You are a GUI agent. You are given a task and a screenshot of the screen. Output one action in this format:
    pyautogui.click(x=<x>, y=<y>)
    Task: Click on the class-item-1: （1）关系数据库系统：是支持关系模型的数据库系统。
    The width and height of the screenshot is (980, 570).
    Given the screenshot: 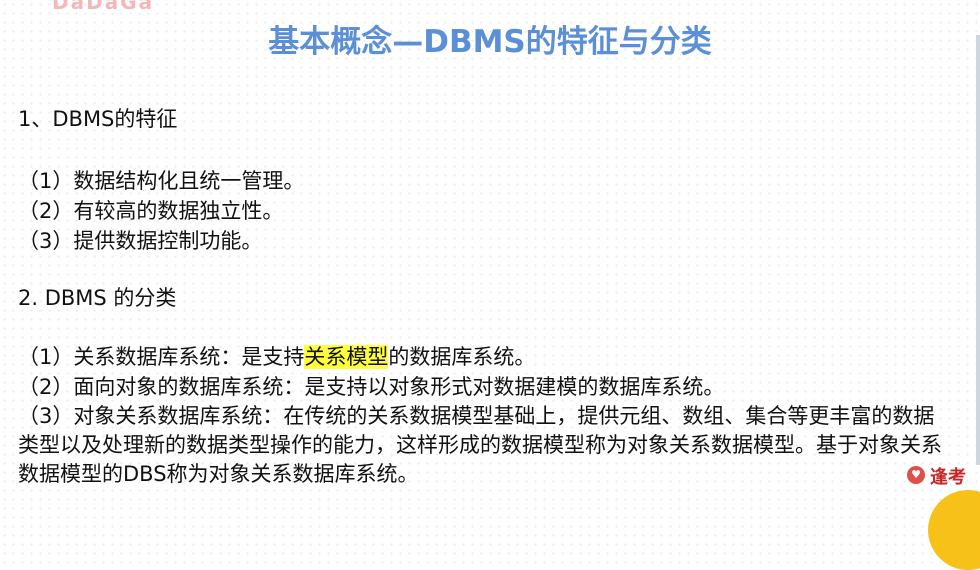 What is the action you would take?
    pyautogui.click(x=276, y=357)
    